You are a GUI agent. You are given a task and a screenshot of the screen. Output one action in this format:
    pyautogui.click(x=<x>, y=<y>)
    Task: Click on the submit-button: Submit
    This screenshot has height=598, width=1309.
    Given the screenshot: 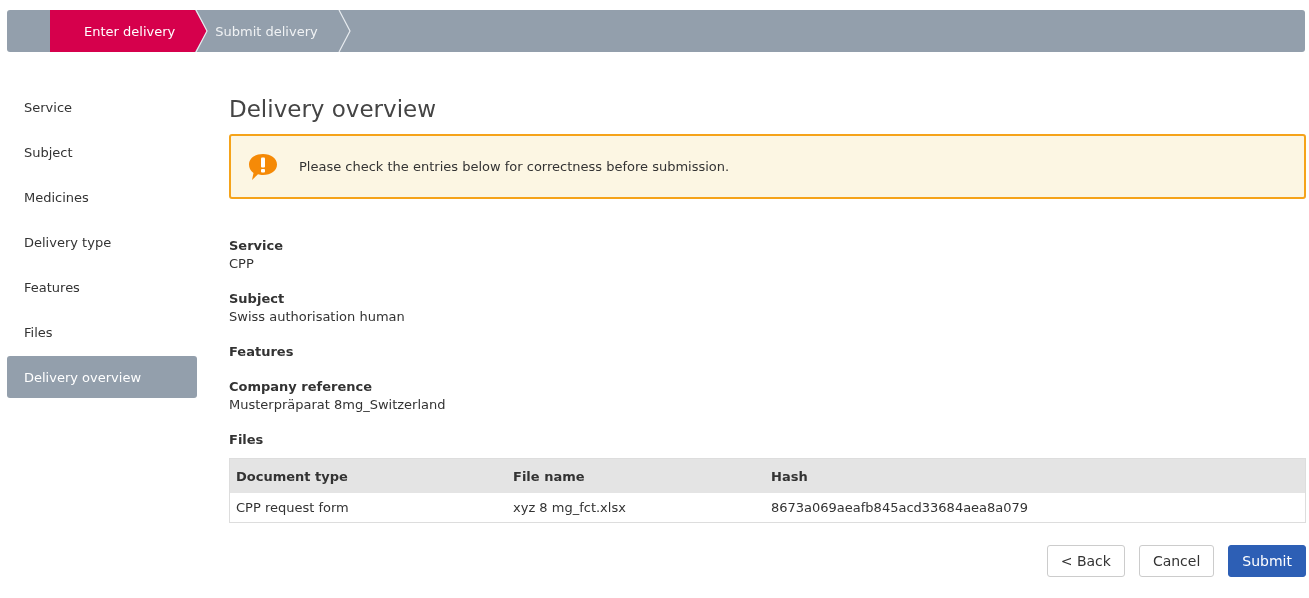 What is the action you would take?
    pyautogui.click(x=1267, y=561)
    